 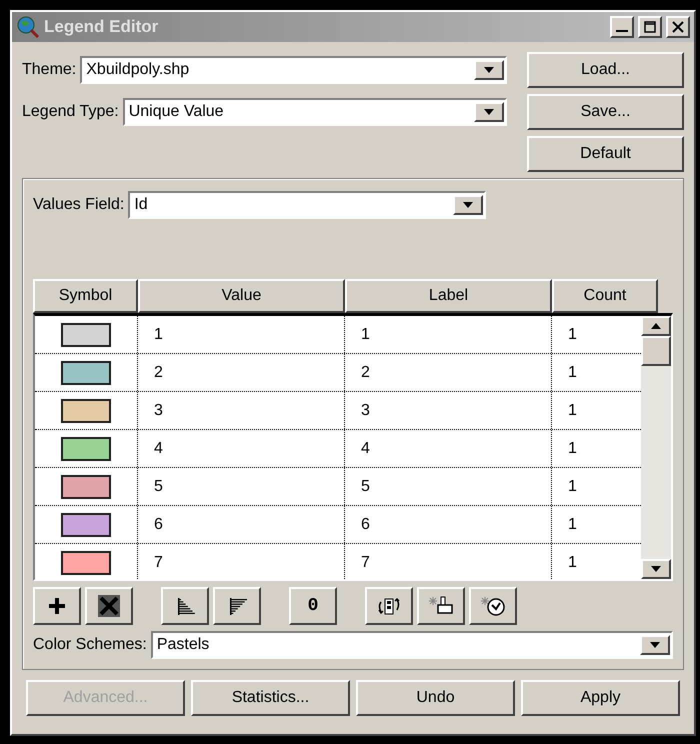 I want to click on field-label: Theme:, so click(x=49, y=70).